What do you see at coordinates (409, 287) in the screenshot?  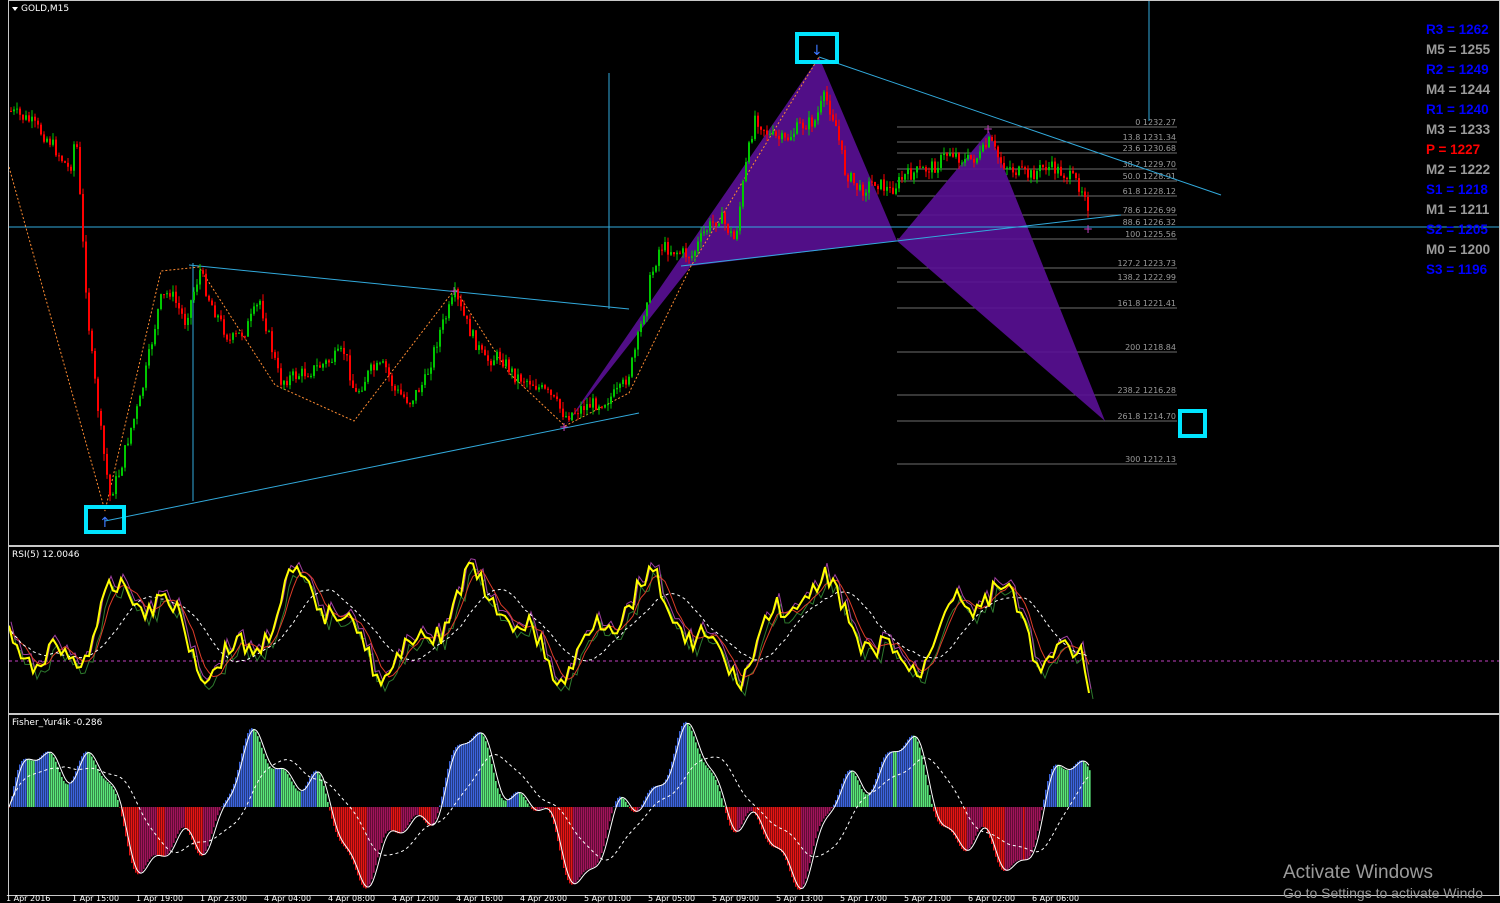 I see `trendline-upper-left` at bounding box center [409, 287].